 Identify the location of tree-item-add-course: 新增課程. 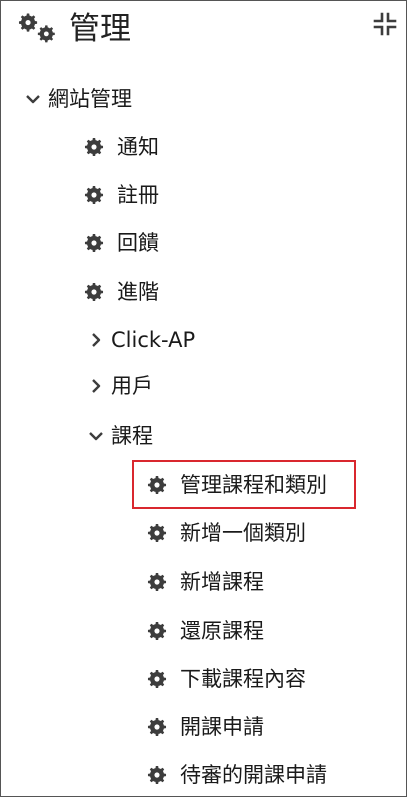
(205, 582).